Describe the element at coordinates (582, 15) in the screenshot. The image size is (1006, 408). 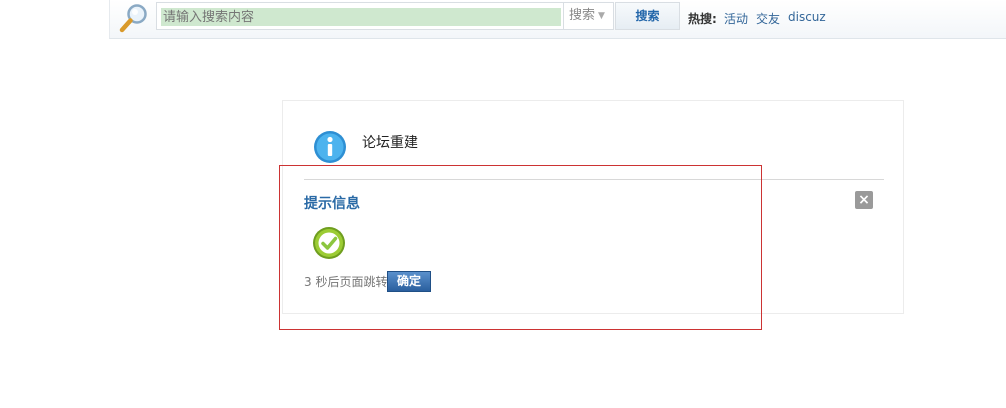
I see `search-type-label: 搜索` at that location.